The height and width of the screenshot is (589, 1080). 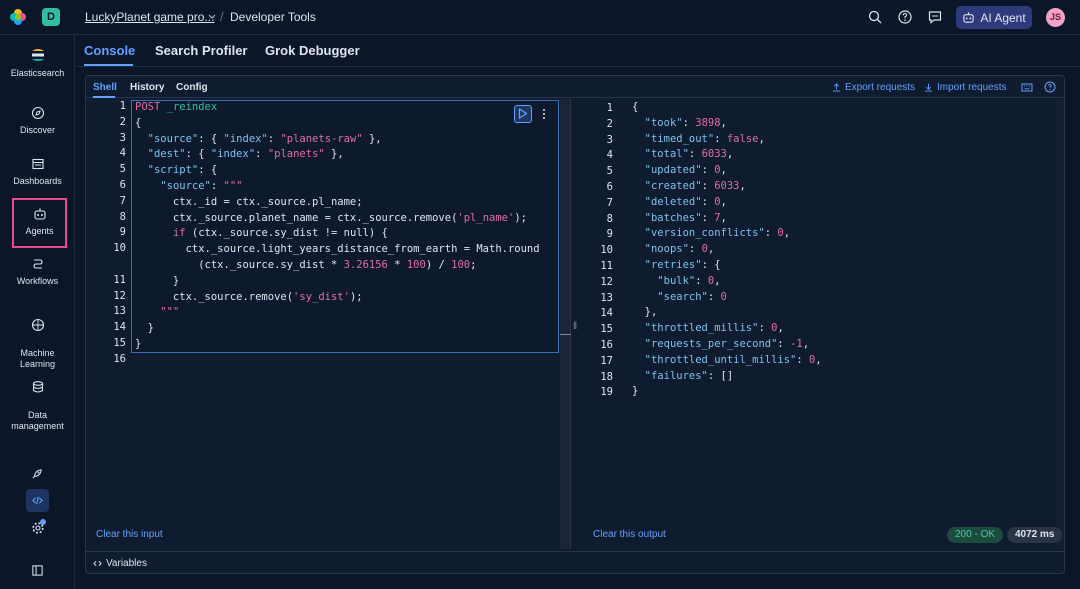 I want to click on code-line: "script": {, so click(x=182, y=170).